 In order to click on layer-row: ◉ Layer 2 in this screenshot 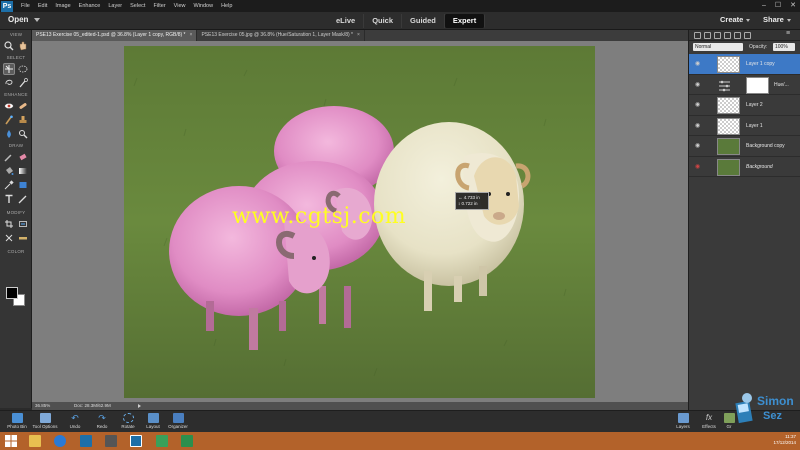, I will do `click(744, 105)`.